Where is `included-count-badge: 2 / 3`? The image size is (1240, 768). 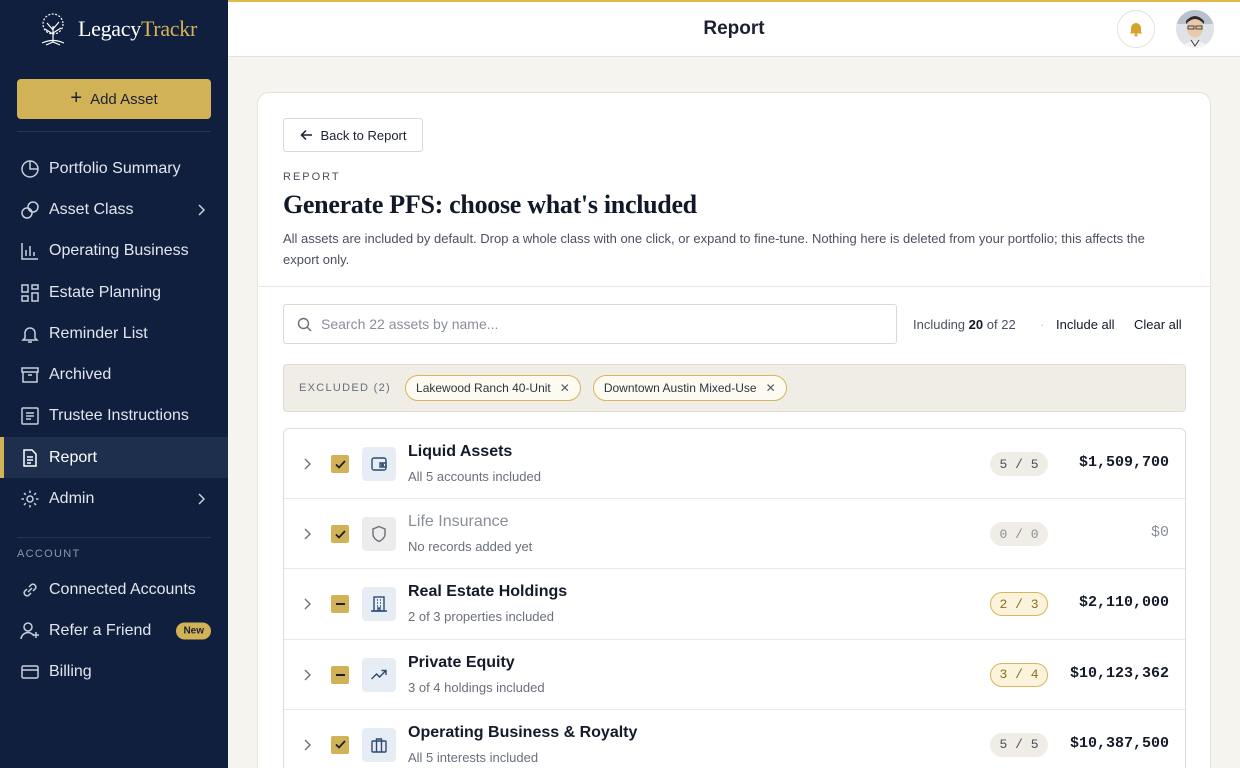
included-count-badge: 2 / 3 is located at coordinates (1019, 604).